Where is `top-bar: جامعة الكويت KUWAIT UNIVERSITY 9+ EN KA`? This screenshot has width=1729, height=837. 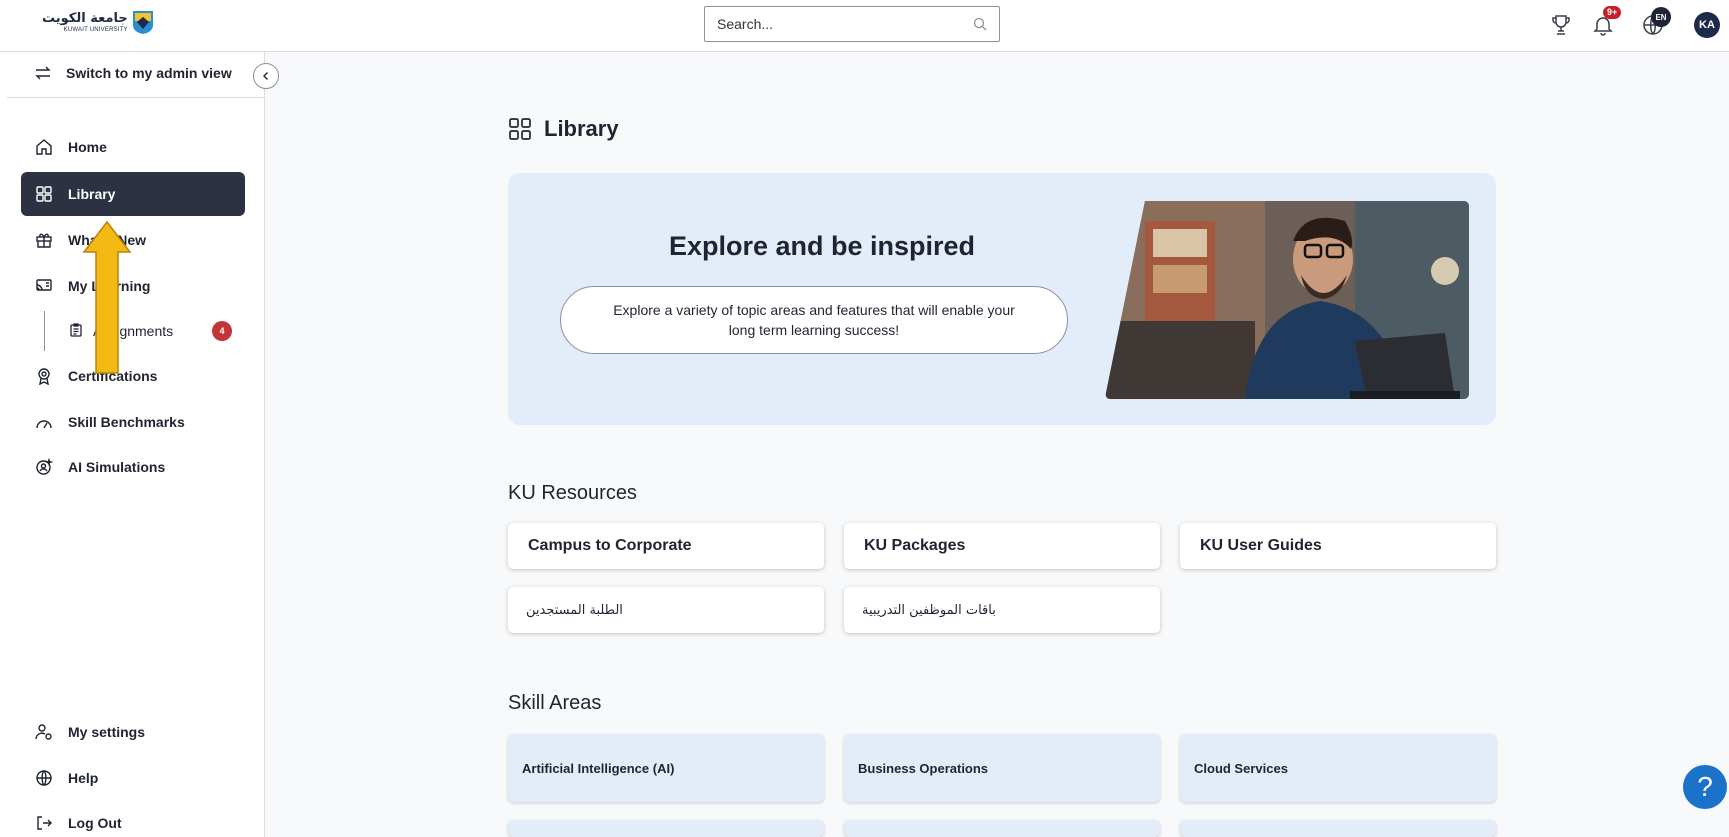 top-bar: جامعة الكويت KUWAIT UNIVERSITY 9+ EN KA is located at coordinates (864, 26).